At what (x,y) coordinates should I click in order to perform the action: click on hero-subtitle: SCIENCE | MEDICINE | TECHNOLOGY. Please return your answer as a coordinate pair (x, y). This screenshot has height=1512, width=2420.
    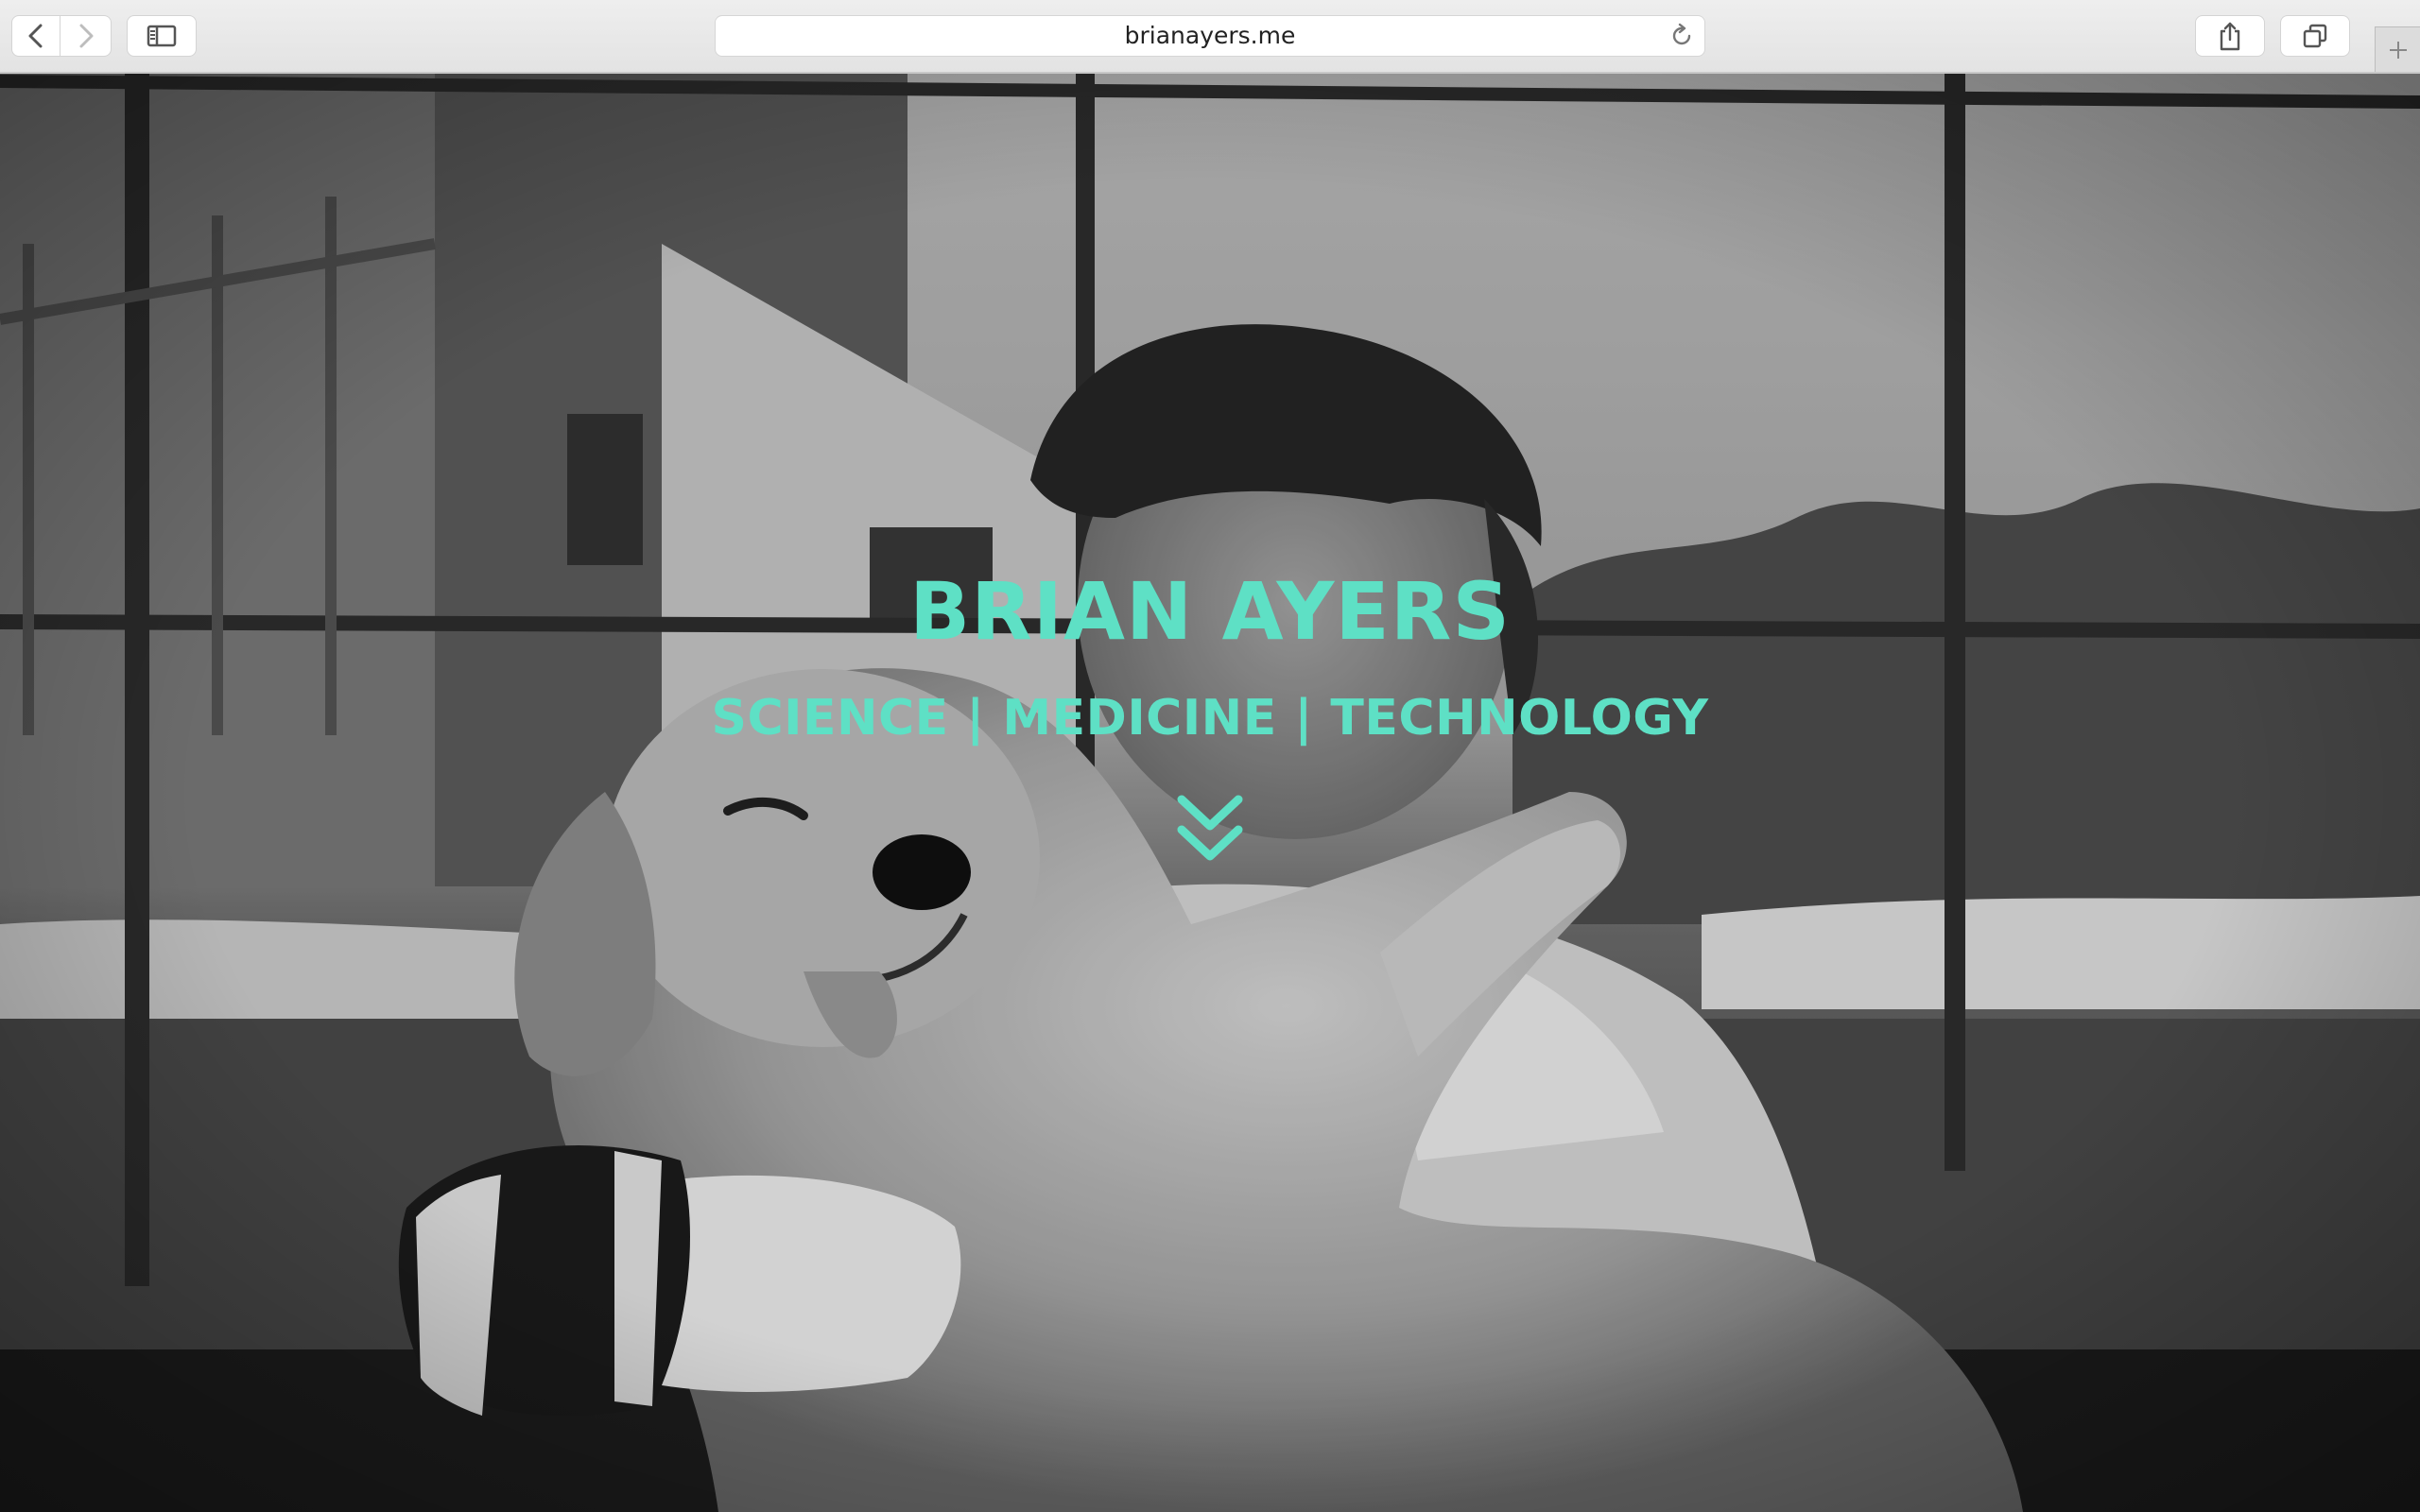
    Looking at the image, I should click on (1210, 718).